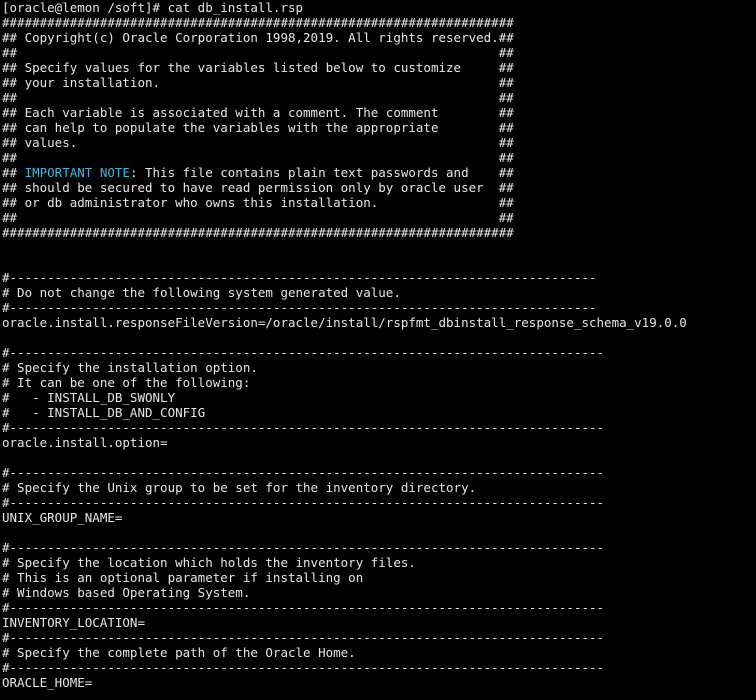  Describe the element at coordinates (258, 82) in the screenshot. I see `terminal-line: ## your installation. ##` at that location.